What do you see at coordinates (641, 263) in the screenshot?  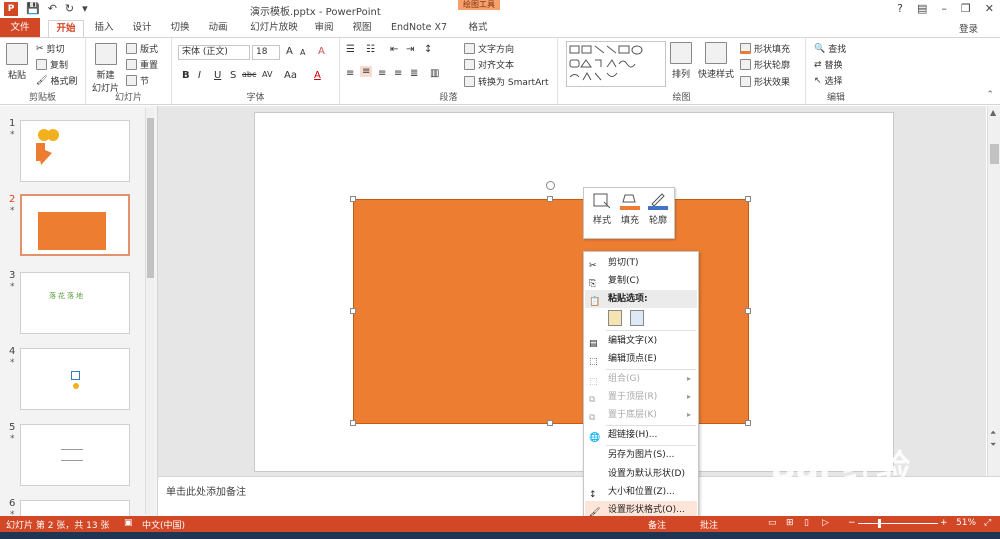 I see `menu-cut: ✂ 剪切(T)` at bounding box center [641, 263].